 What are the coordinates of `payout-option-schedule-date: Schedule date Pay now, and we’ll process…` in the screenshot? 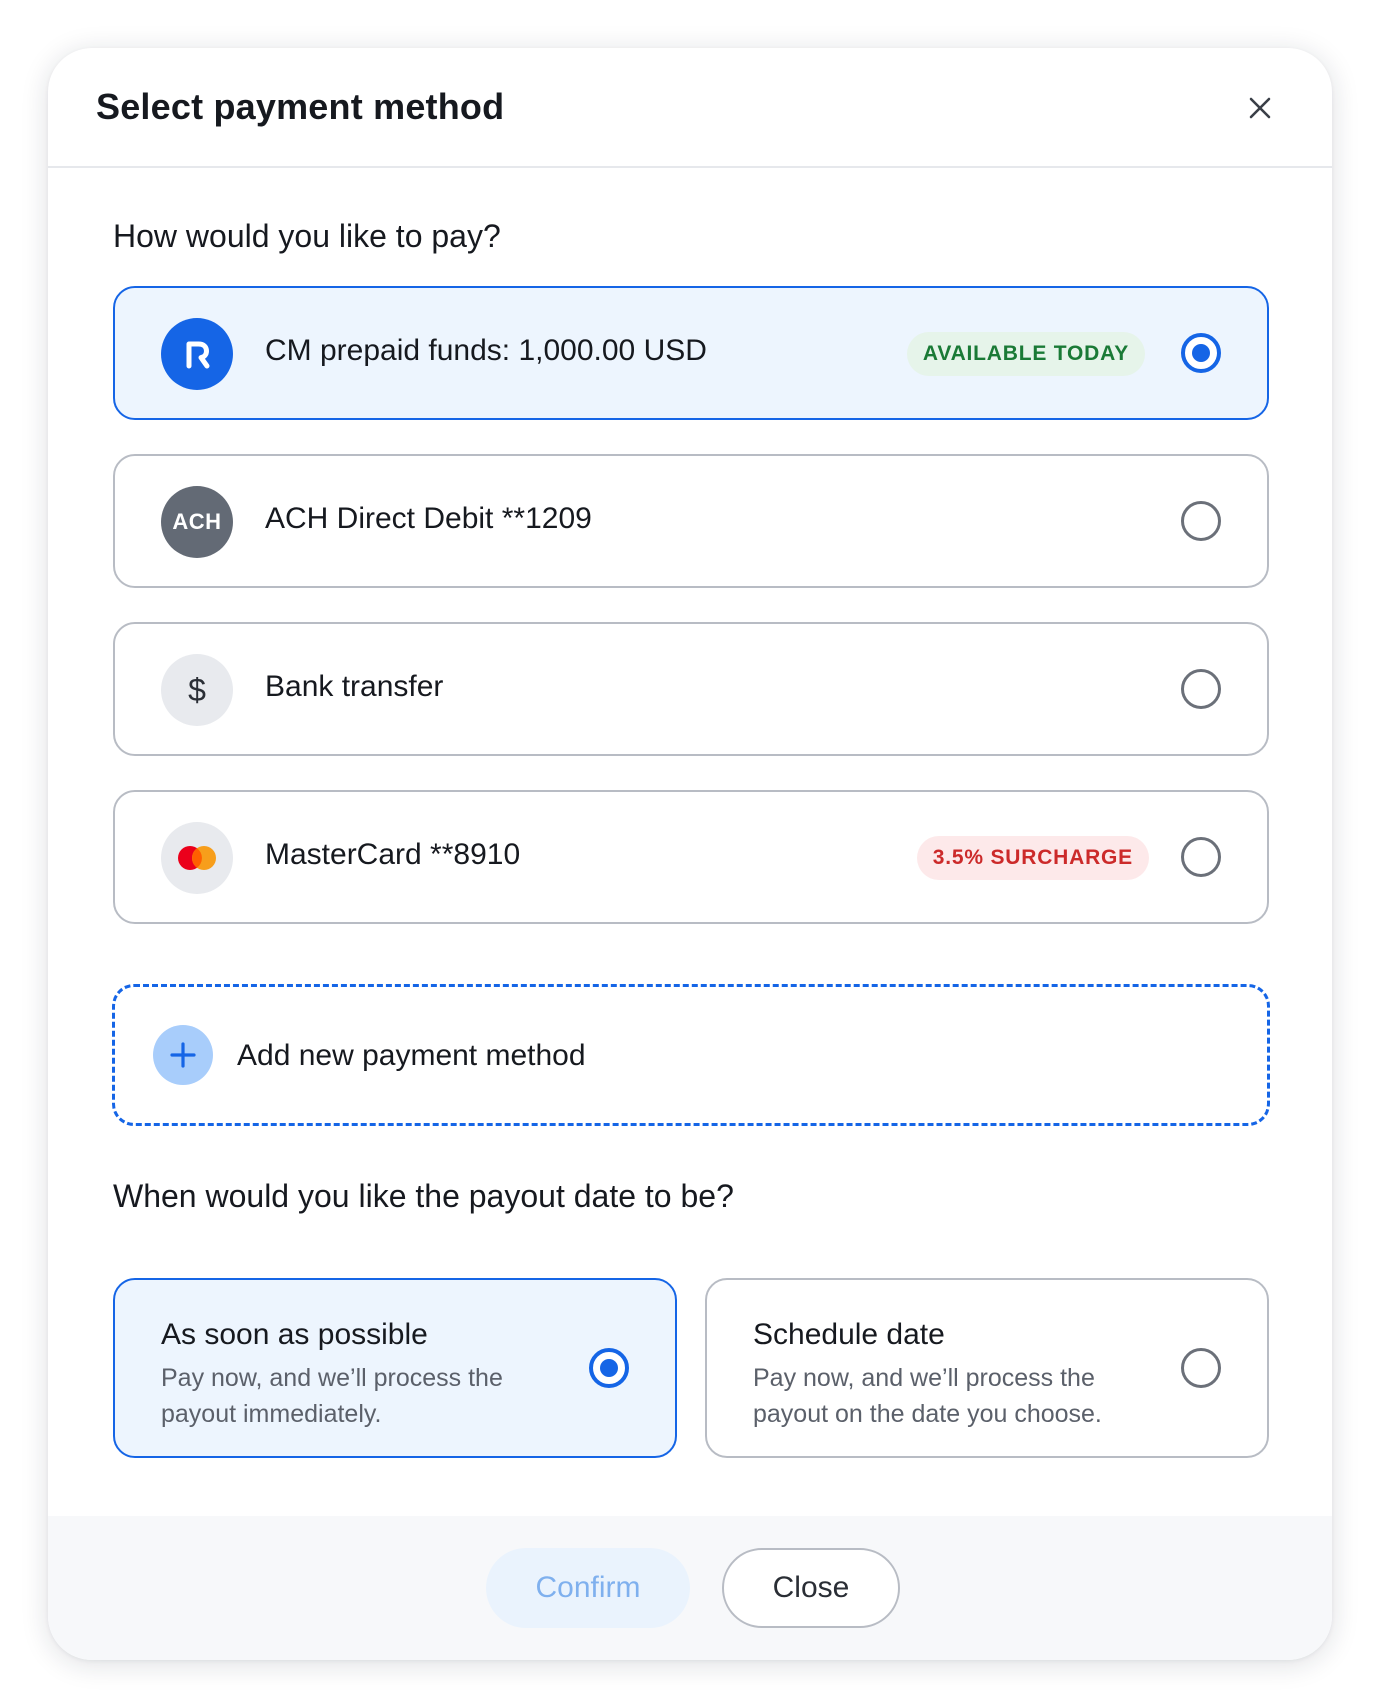 It's located at (987, 1368).